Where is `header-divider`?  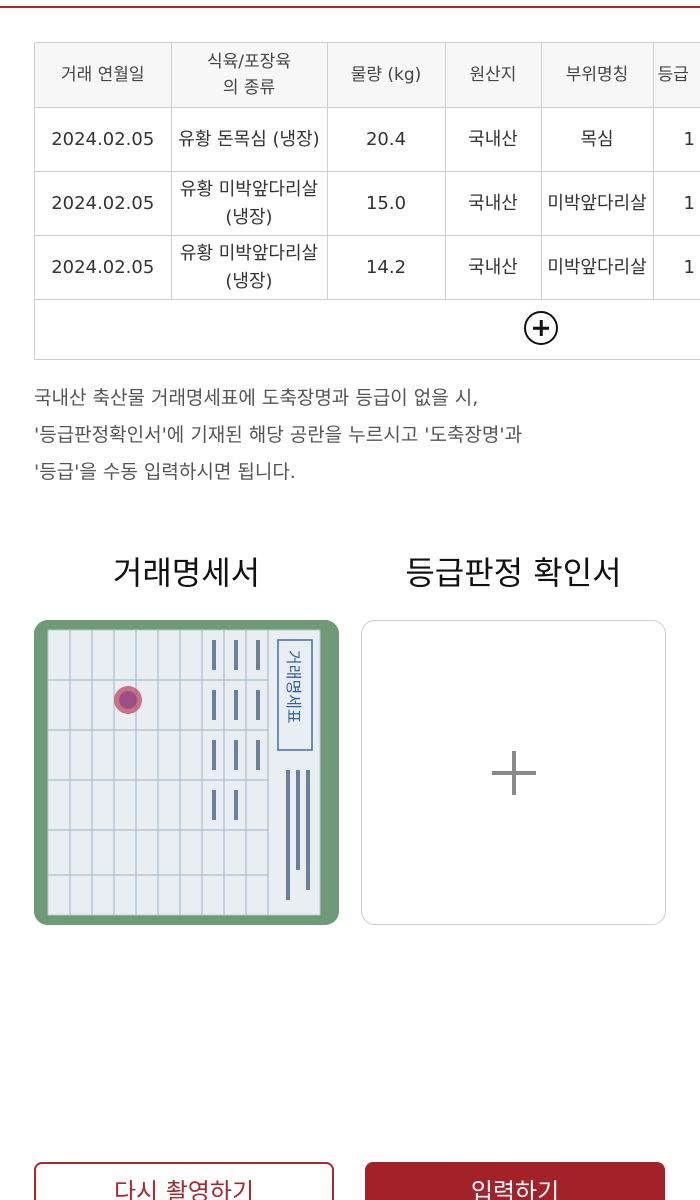 header-divider is located at coordinates (350, 7).